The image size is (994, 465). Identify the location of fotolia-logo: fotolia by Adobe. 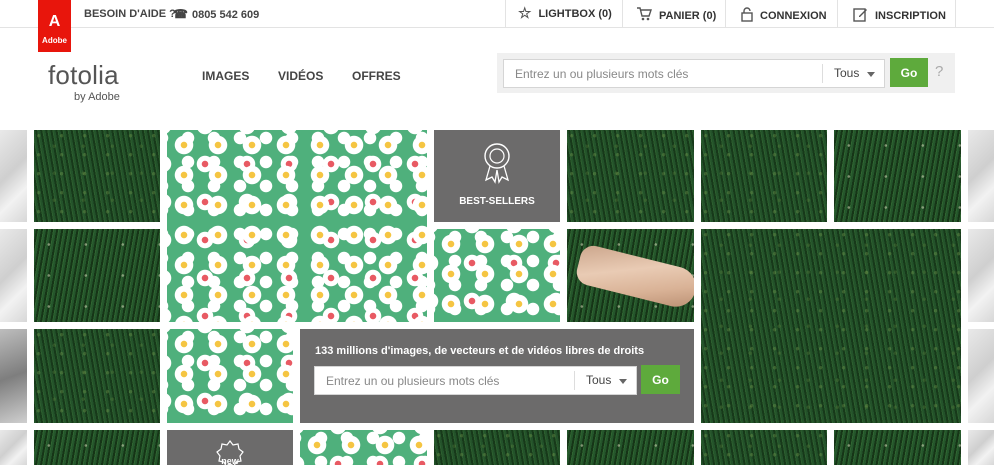
(84, 82).